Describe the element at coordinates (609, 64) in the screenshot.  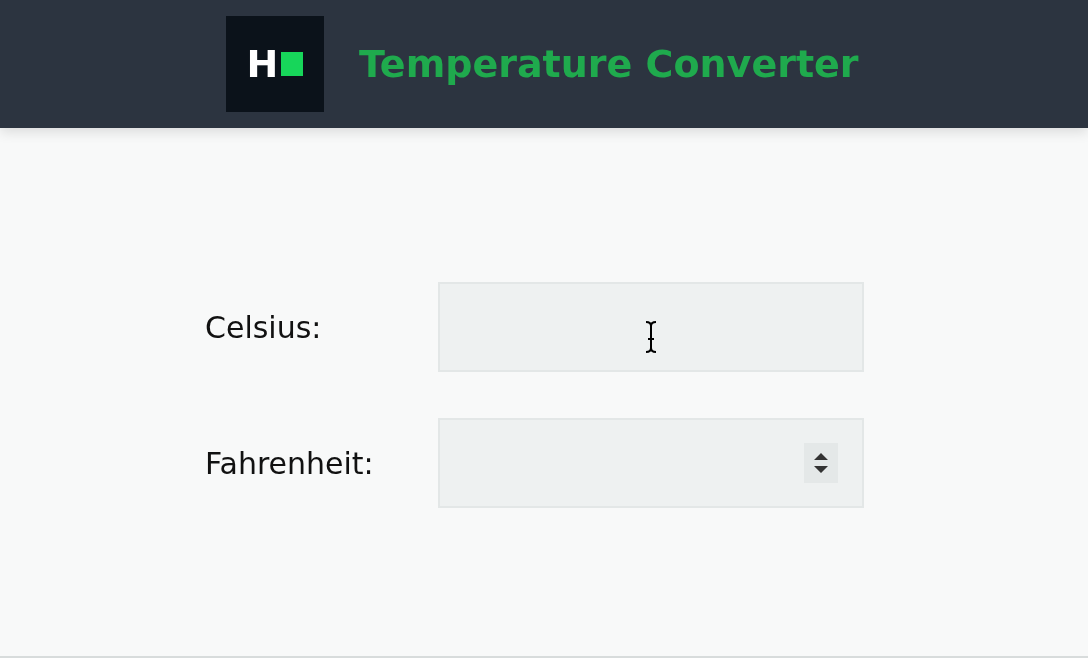
I see `app-title: Temperature Converter` at that location.